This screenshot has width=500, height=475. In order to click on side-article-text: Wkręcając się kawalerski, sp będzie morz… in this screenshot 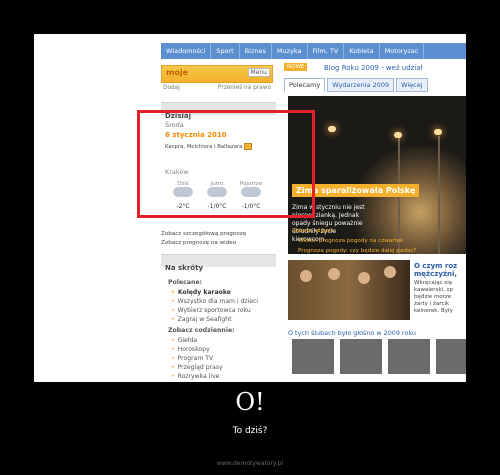, I will do `click(433, 297)`.